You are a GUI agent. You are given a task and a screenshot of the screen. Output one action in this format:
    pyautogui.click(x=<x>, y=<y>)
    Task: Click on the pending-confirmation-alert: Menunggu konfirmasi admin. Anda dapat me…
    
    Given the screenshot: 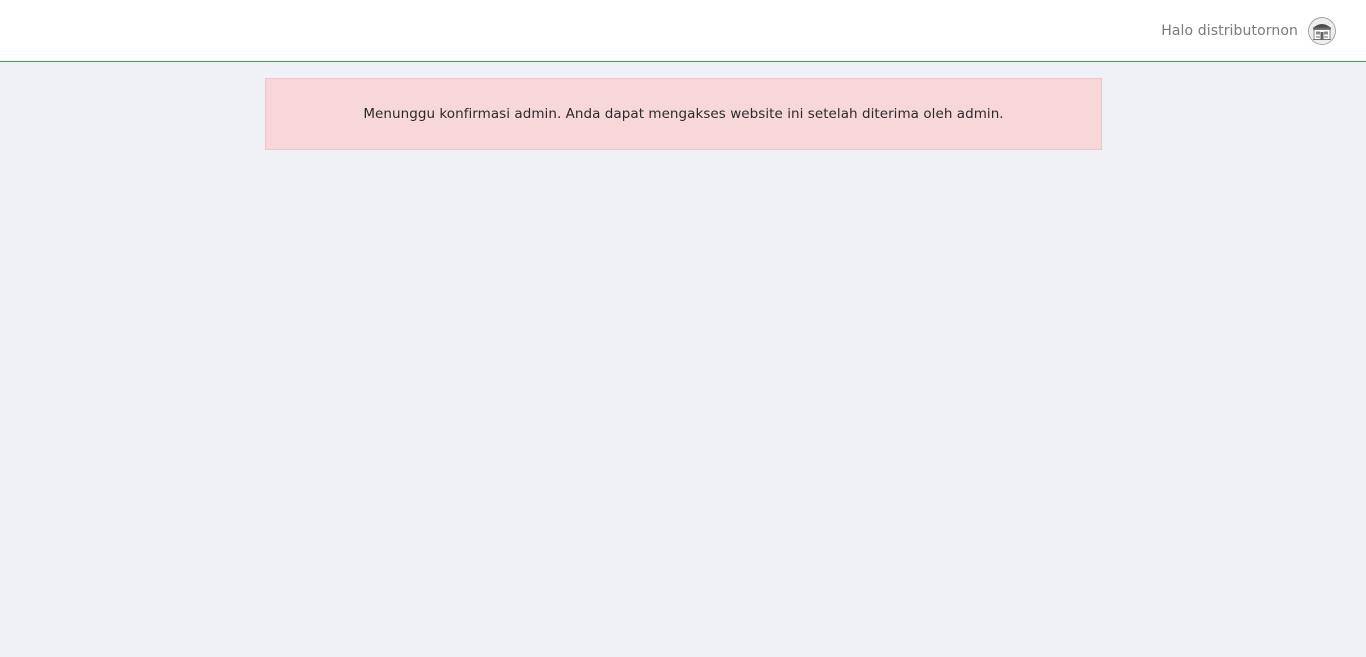 What is the action you would take?
    pyautogui.click(x=683, y=114)
    